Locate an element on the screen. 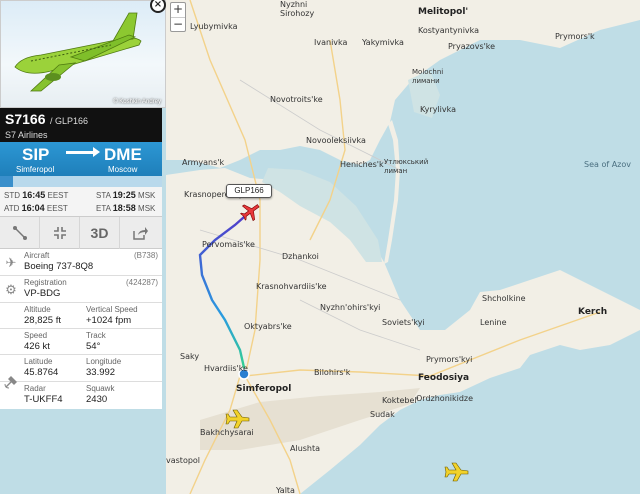 The image size is (640, 494). town-label: Saky is located at coordinates (190, 356).